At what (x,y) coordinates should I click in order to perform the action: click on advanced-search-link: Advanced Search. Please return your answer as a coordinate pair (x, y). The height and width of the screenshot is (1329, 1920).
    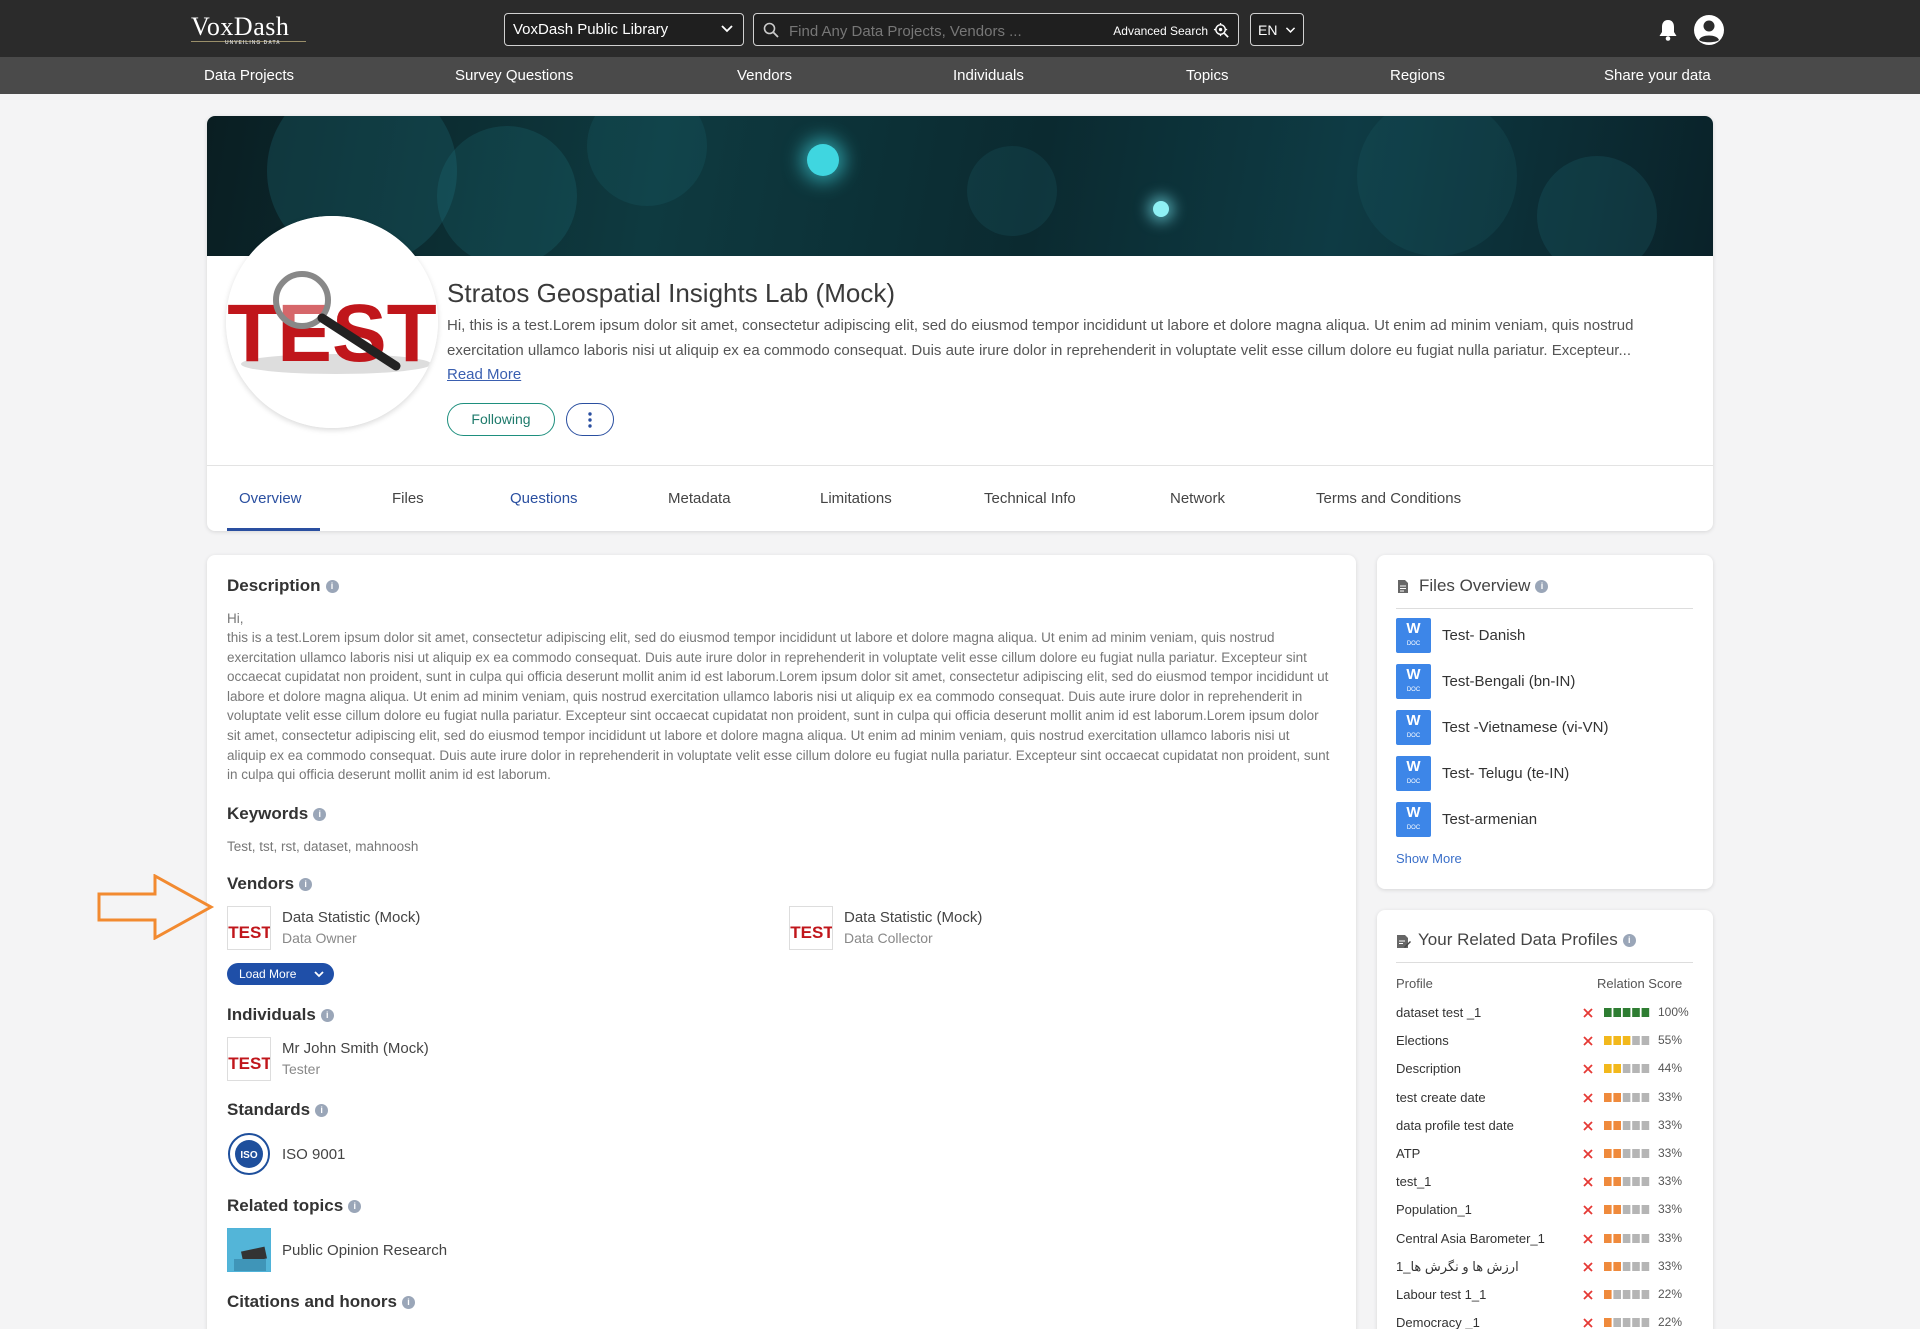
    Looking at the image, I should click on (1160, 31).